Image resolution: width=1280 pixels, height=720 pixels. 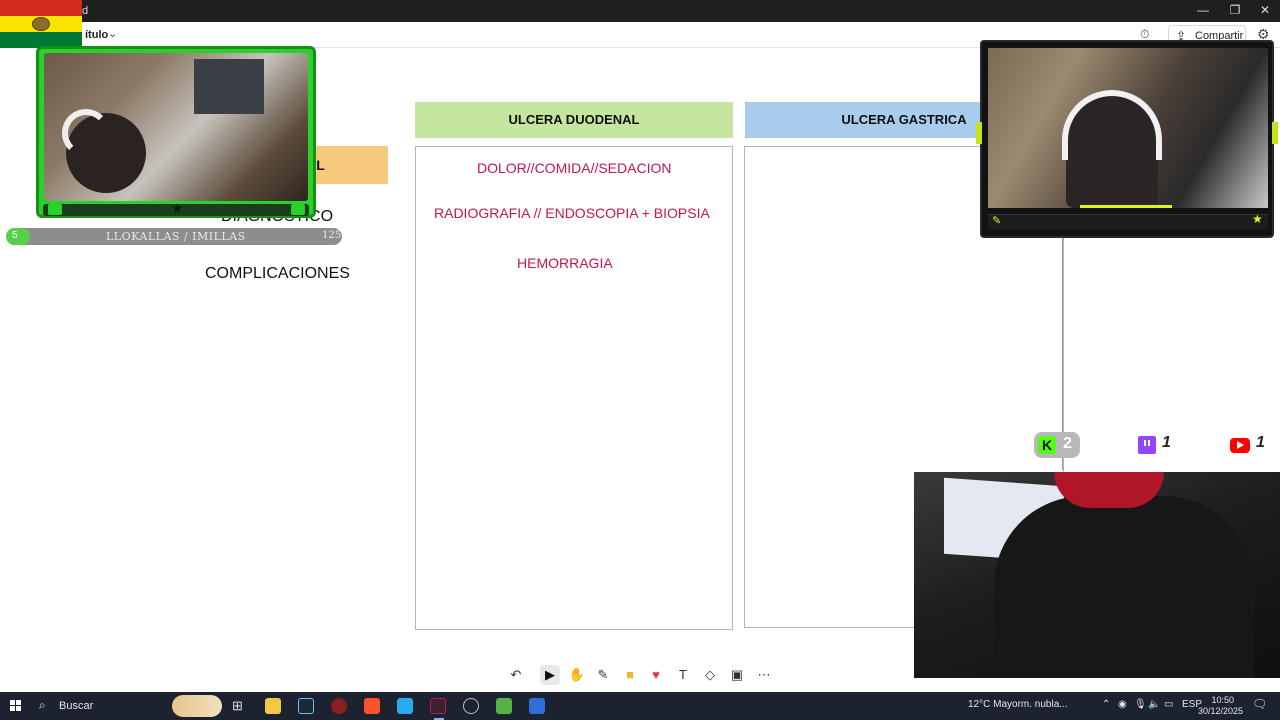 I want to click on minimize-button: —, so click(x=1203, y=10).